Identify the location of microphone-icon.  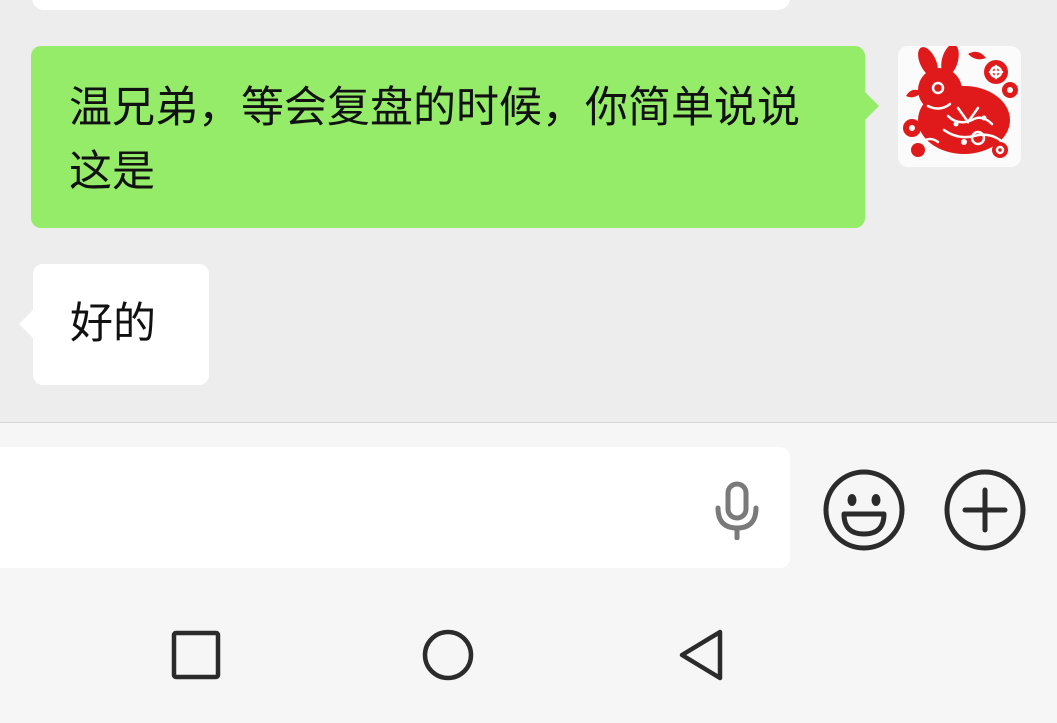
(737, 511).